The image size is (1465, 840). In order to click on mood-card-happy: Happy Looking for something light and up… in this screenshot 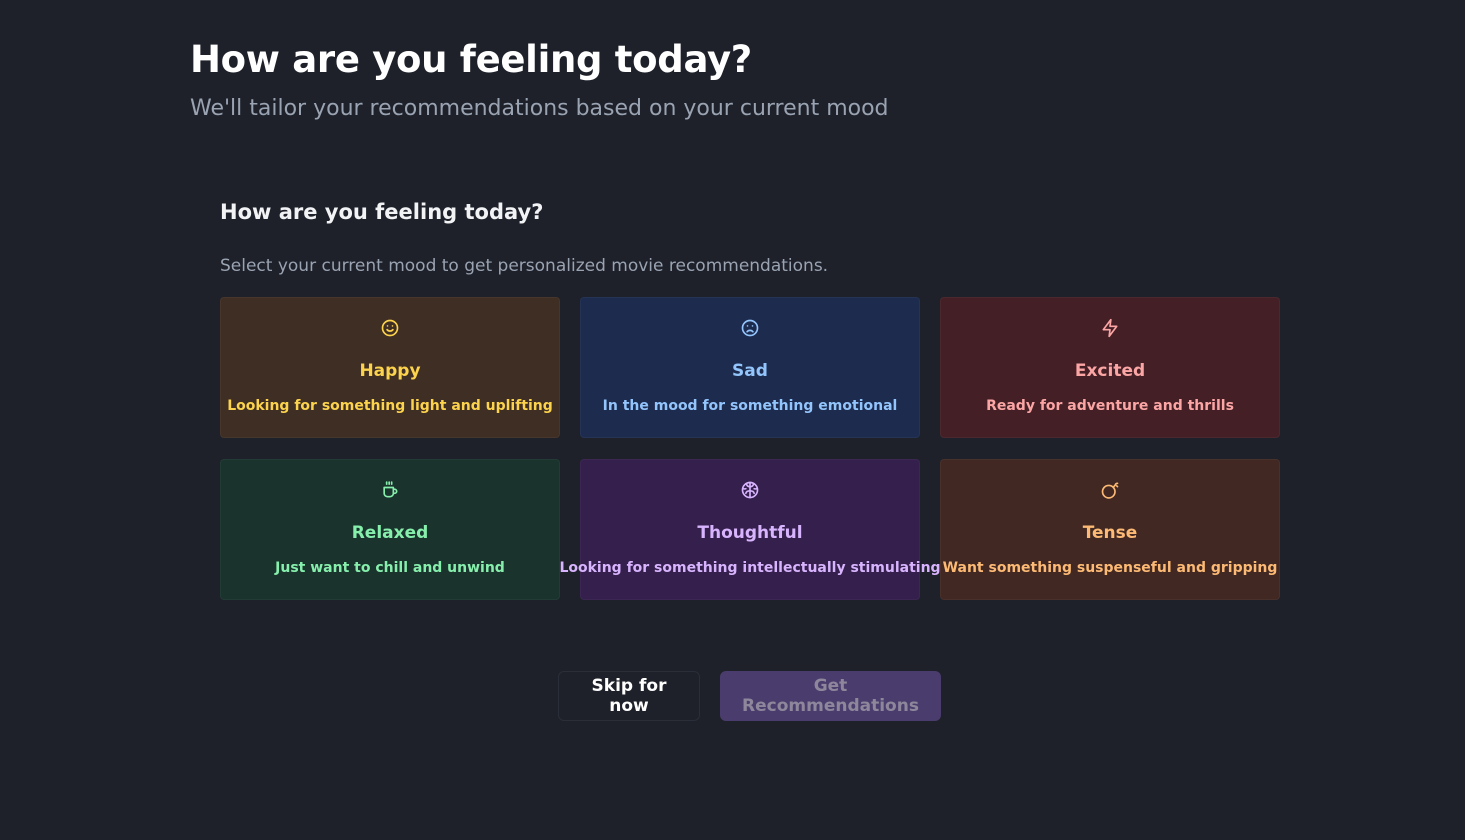, I will do `click(390, 367)`.